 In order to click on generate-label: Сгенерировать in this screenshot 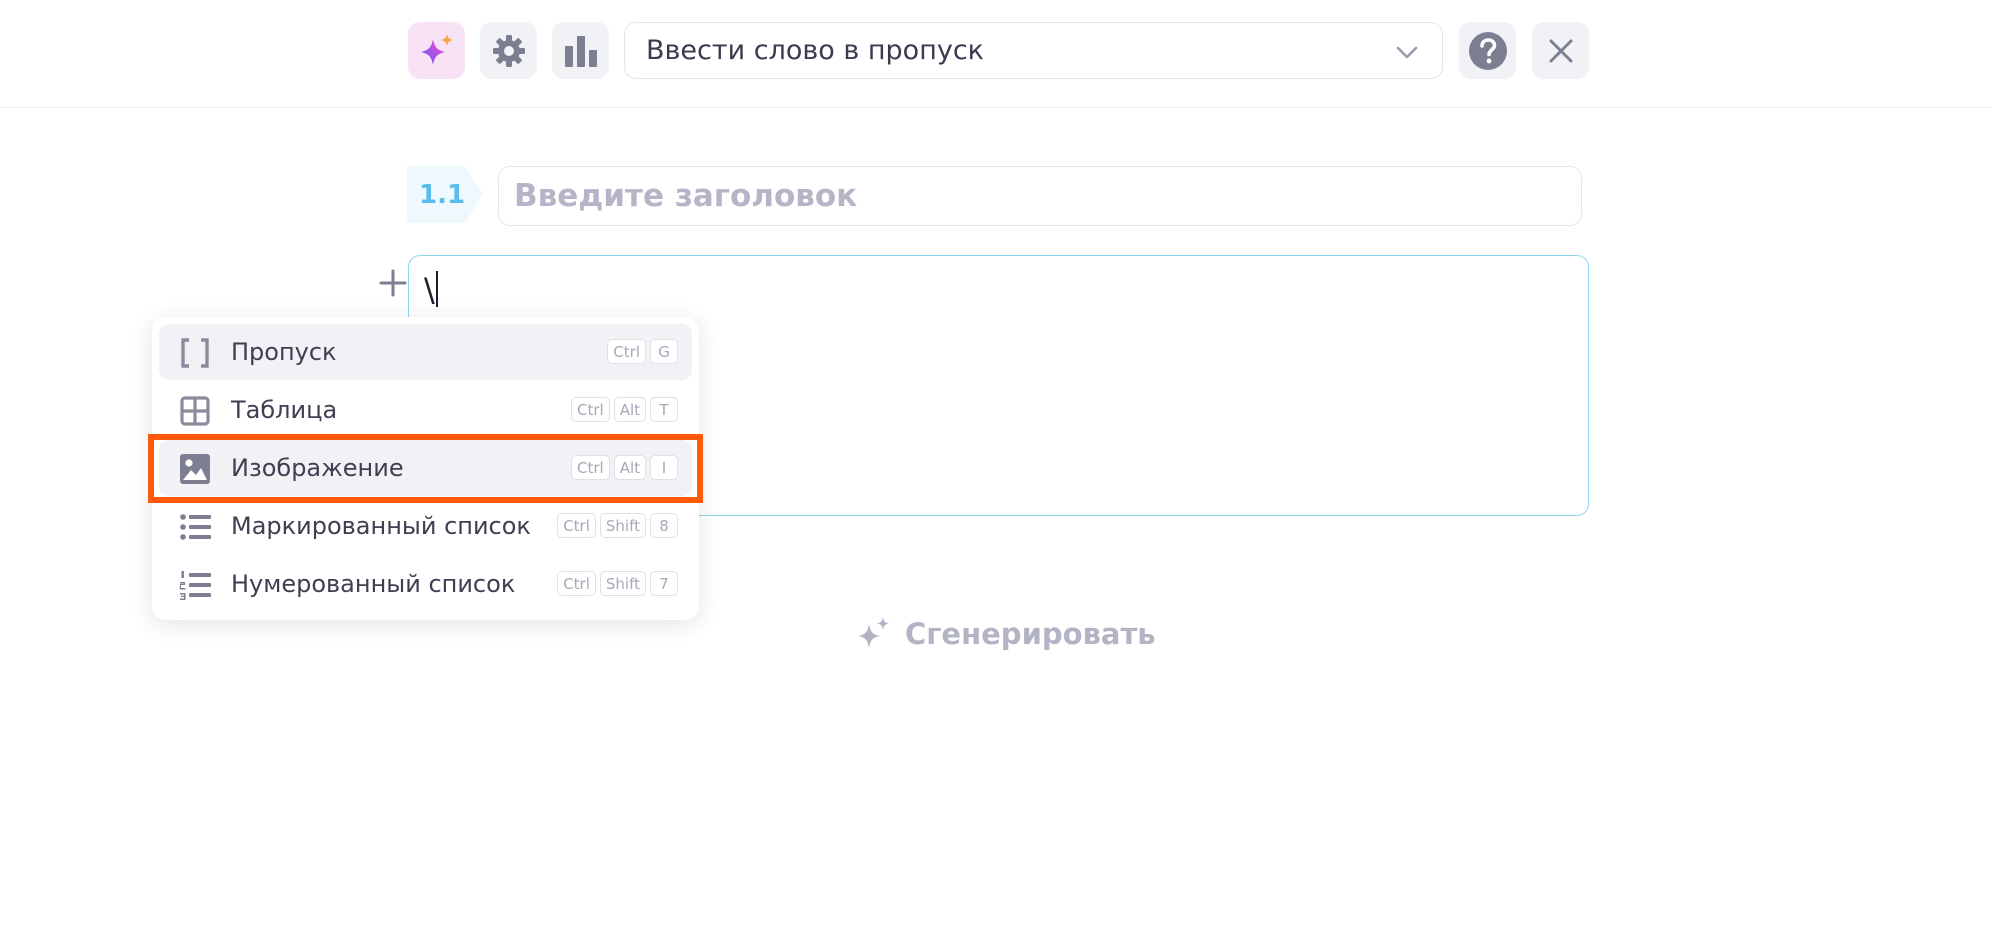, I will do `click(1030, 634)`.